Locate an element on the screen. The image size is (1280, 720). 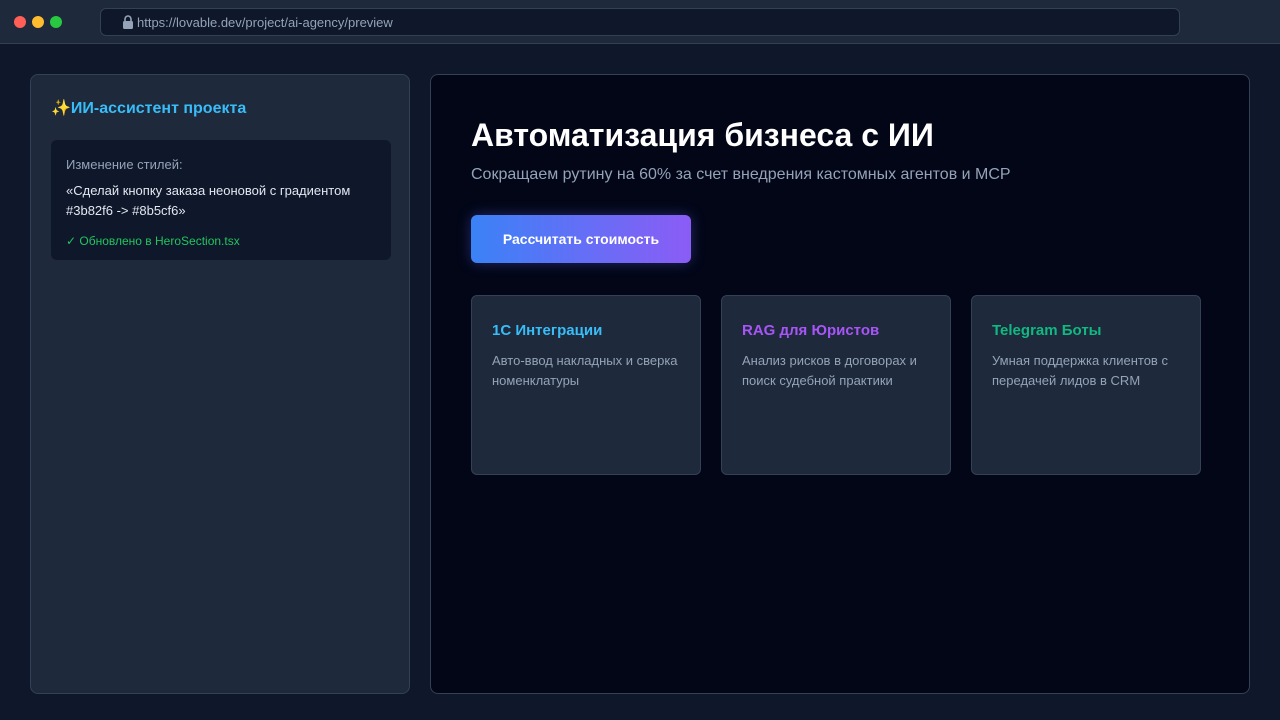
message-status: ✓ Обновлено в HeroSection.tsx is located at coordinates (153, 241).